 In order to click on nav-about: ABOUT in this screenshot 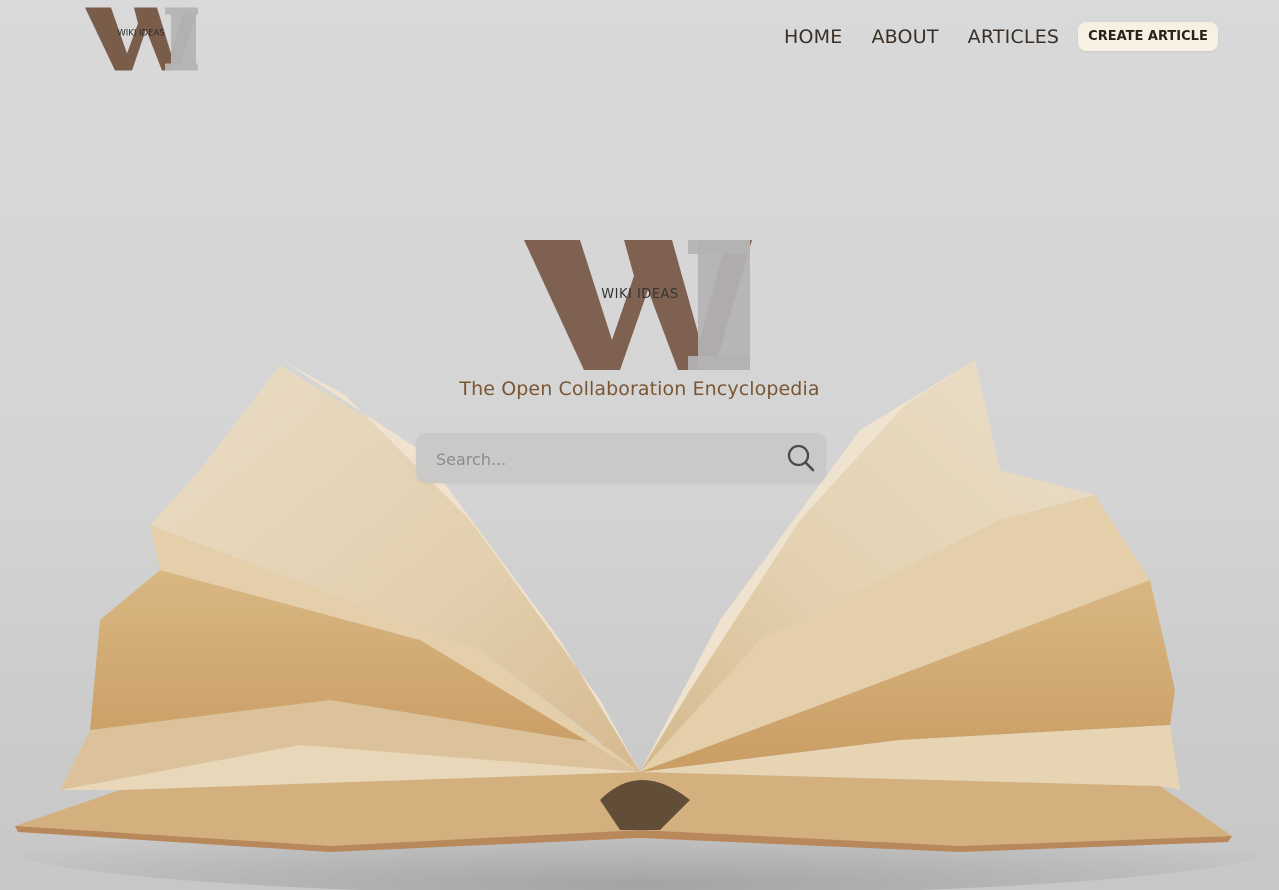, I will do `click(904, 37)`.